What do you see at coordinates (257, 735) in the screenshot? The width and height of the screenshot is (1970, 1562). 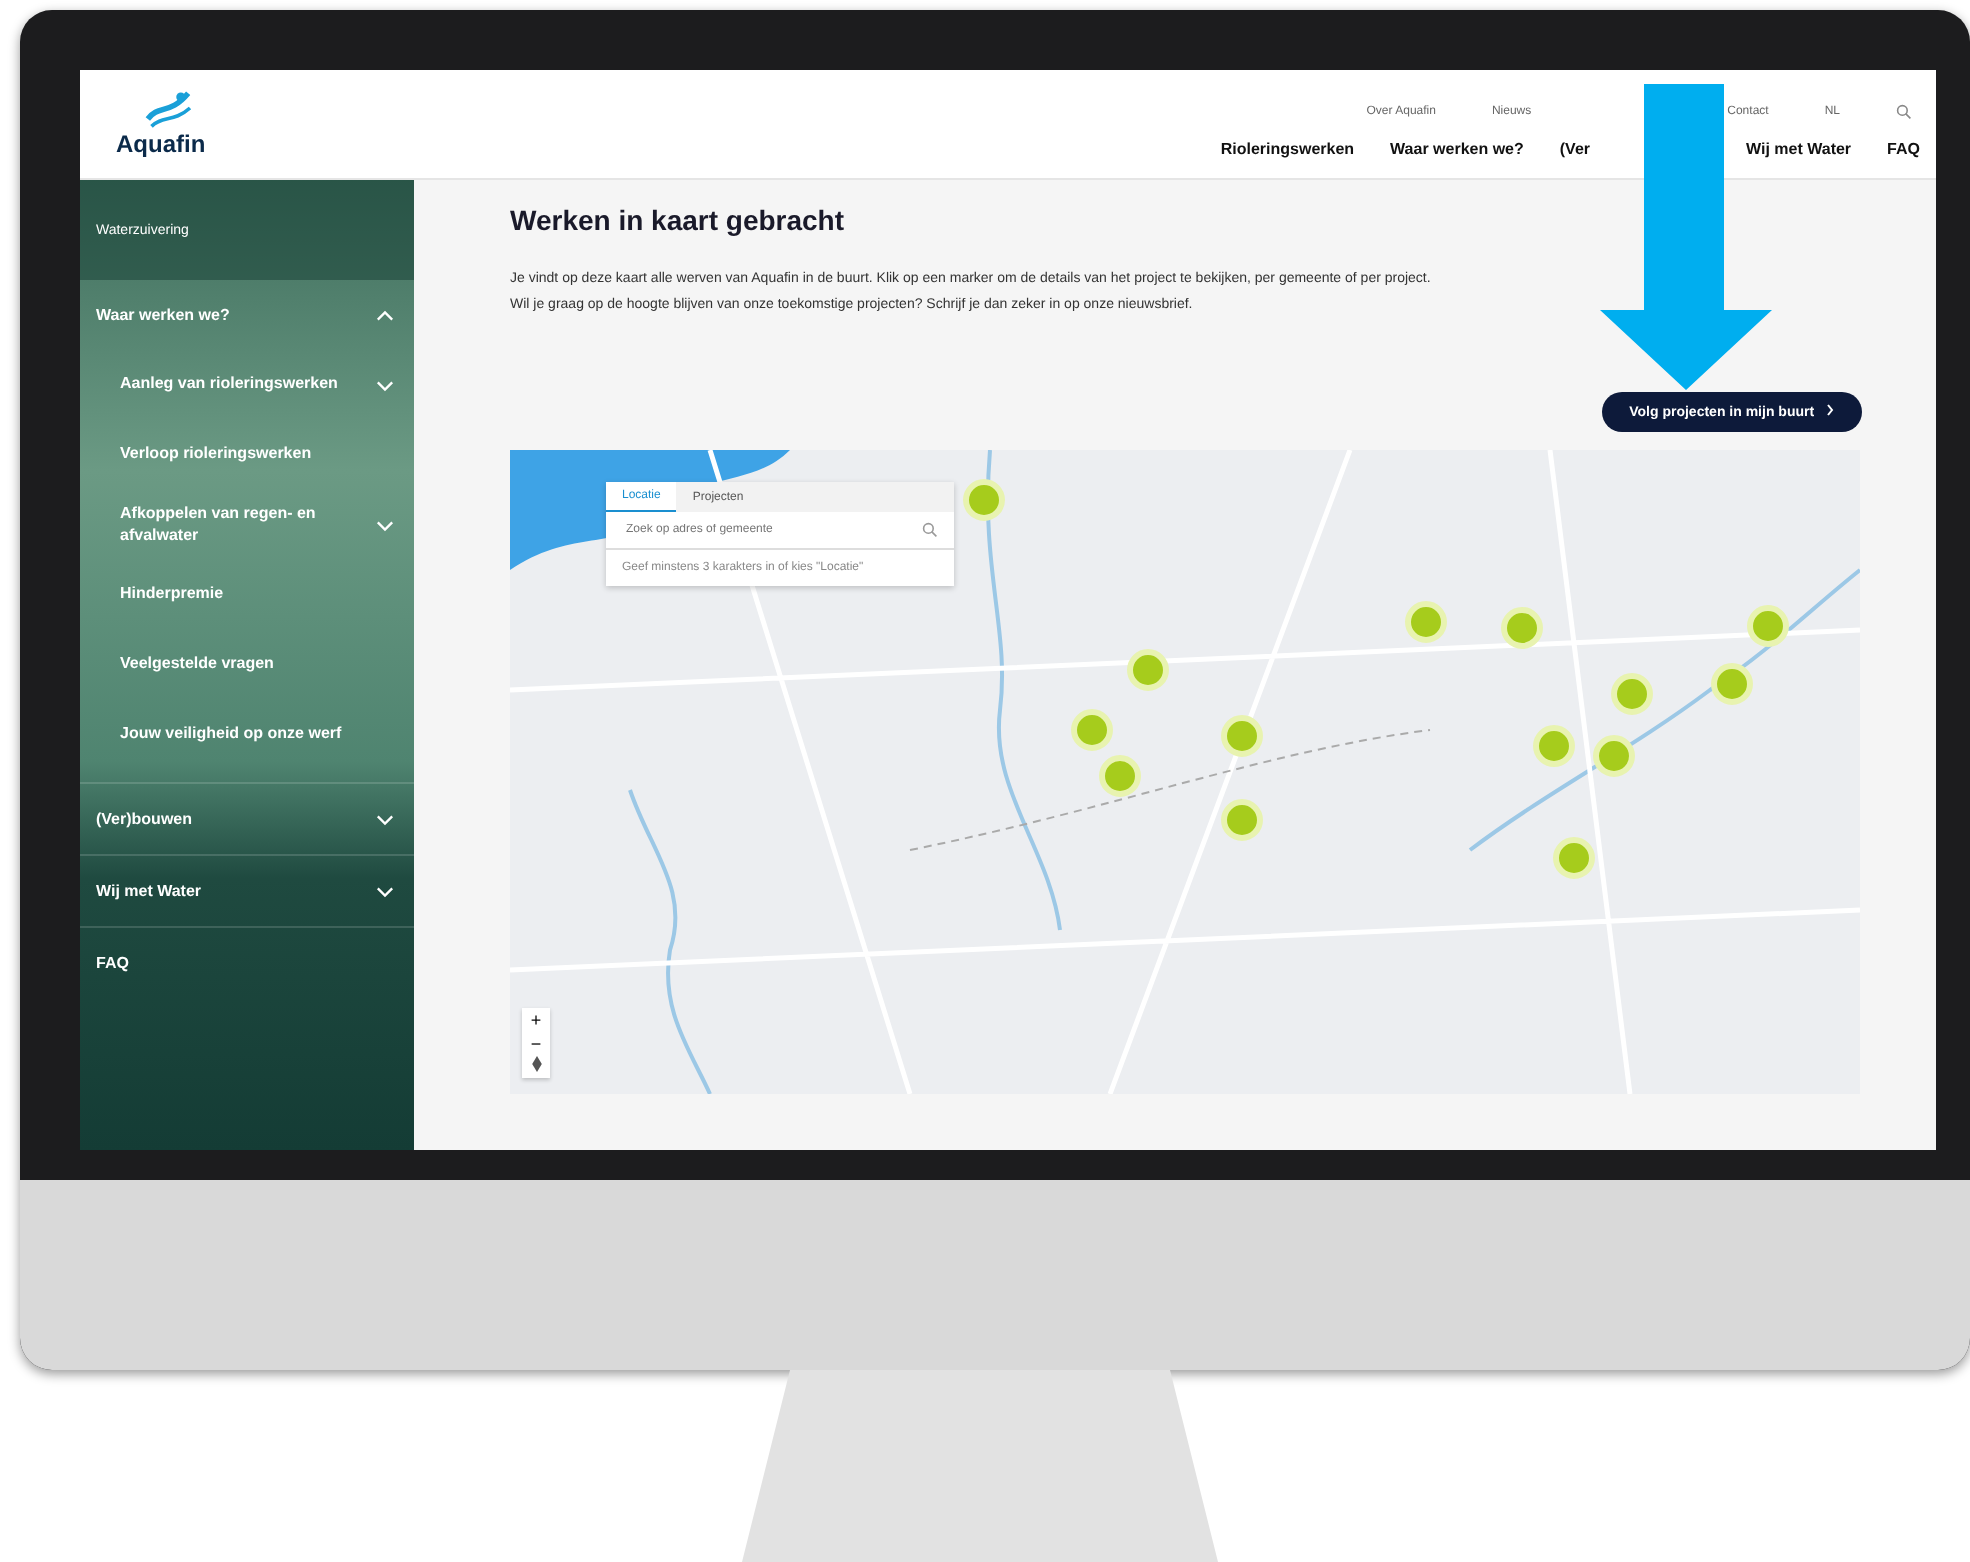 I see `sidebar-subitem: Jouw veiligheid op onze werf` at bounding box center [257, 735].